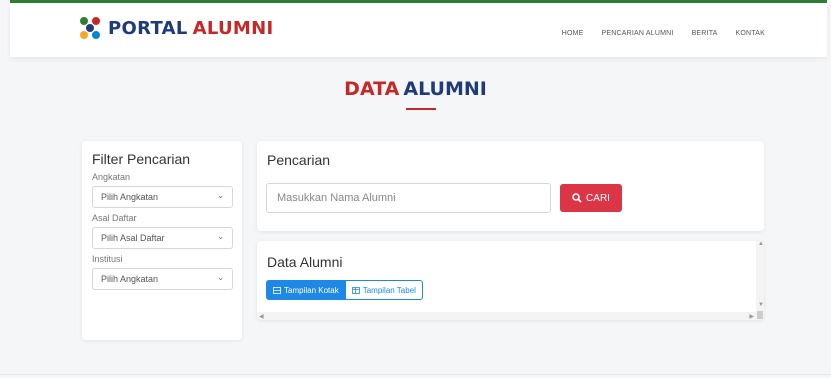 This screenshot has height=378, width=831. I want to click on institusi-select: Pilih Angkatan ⌄, so click(162, 279).